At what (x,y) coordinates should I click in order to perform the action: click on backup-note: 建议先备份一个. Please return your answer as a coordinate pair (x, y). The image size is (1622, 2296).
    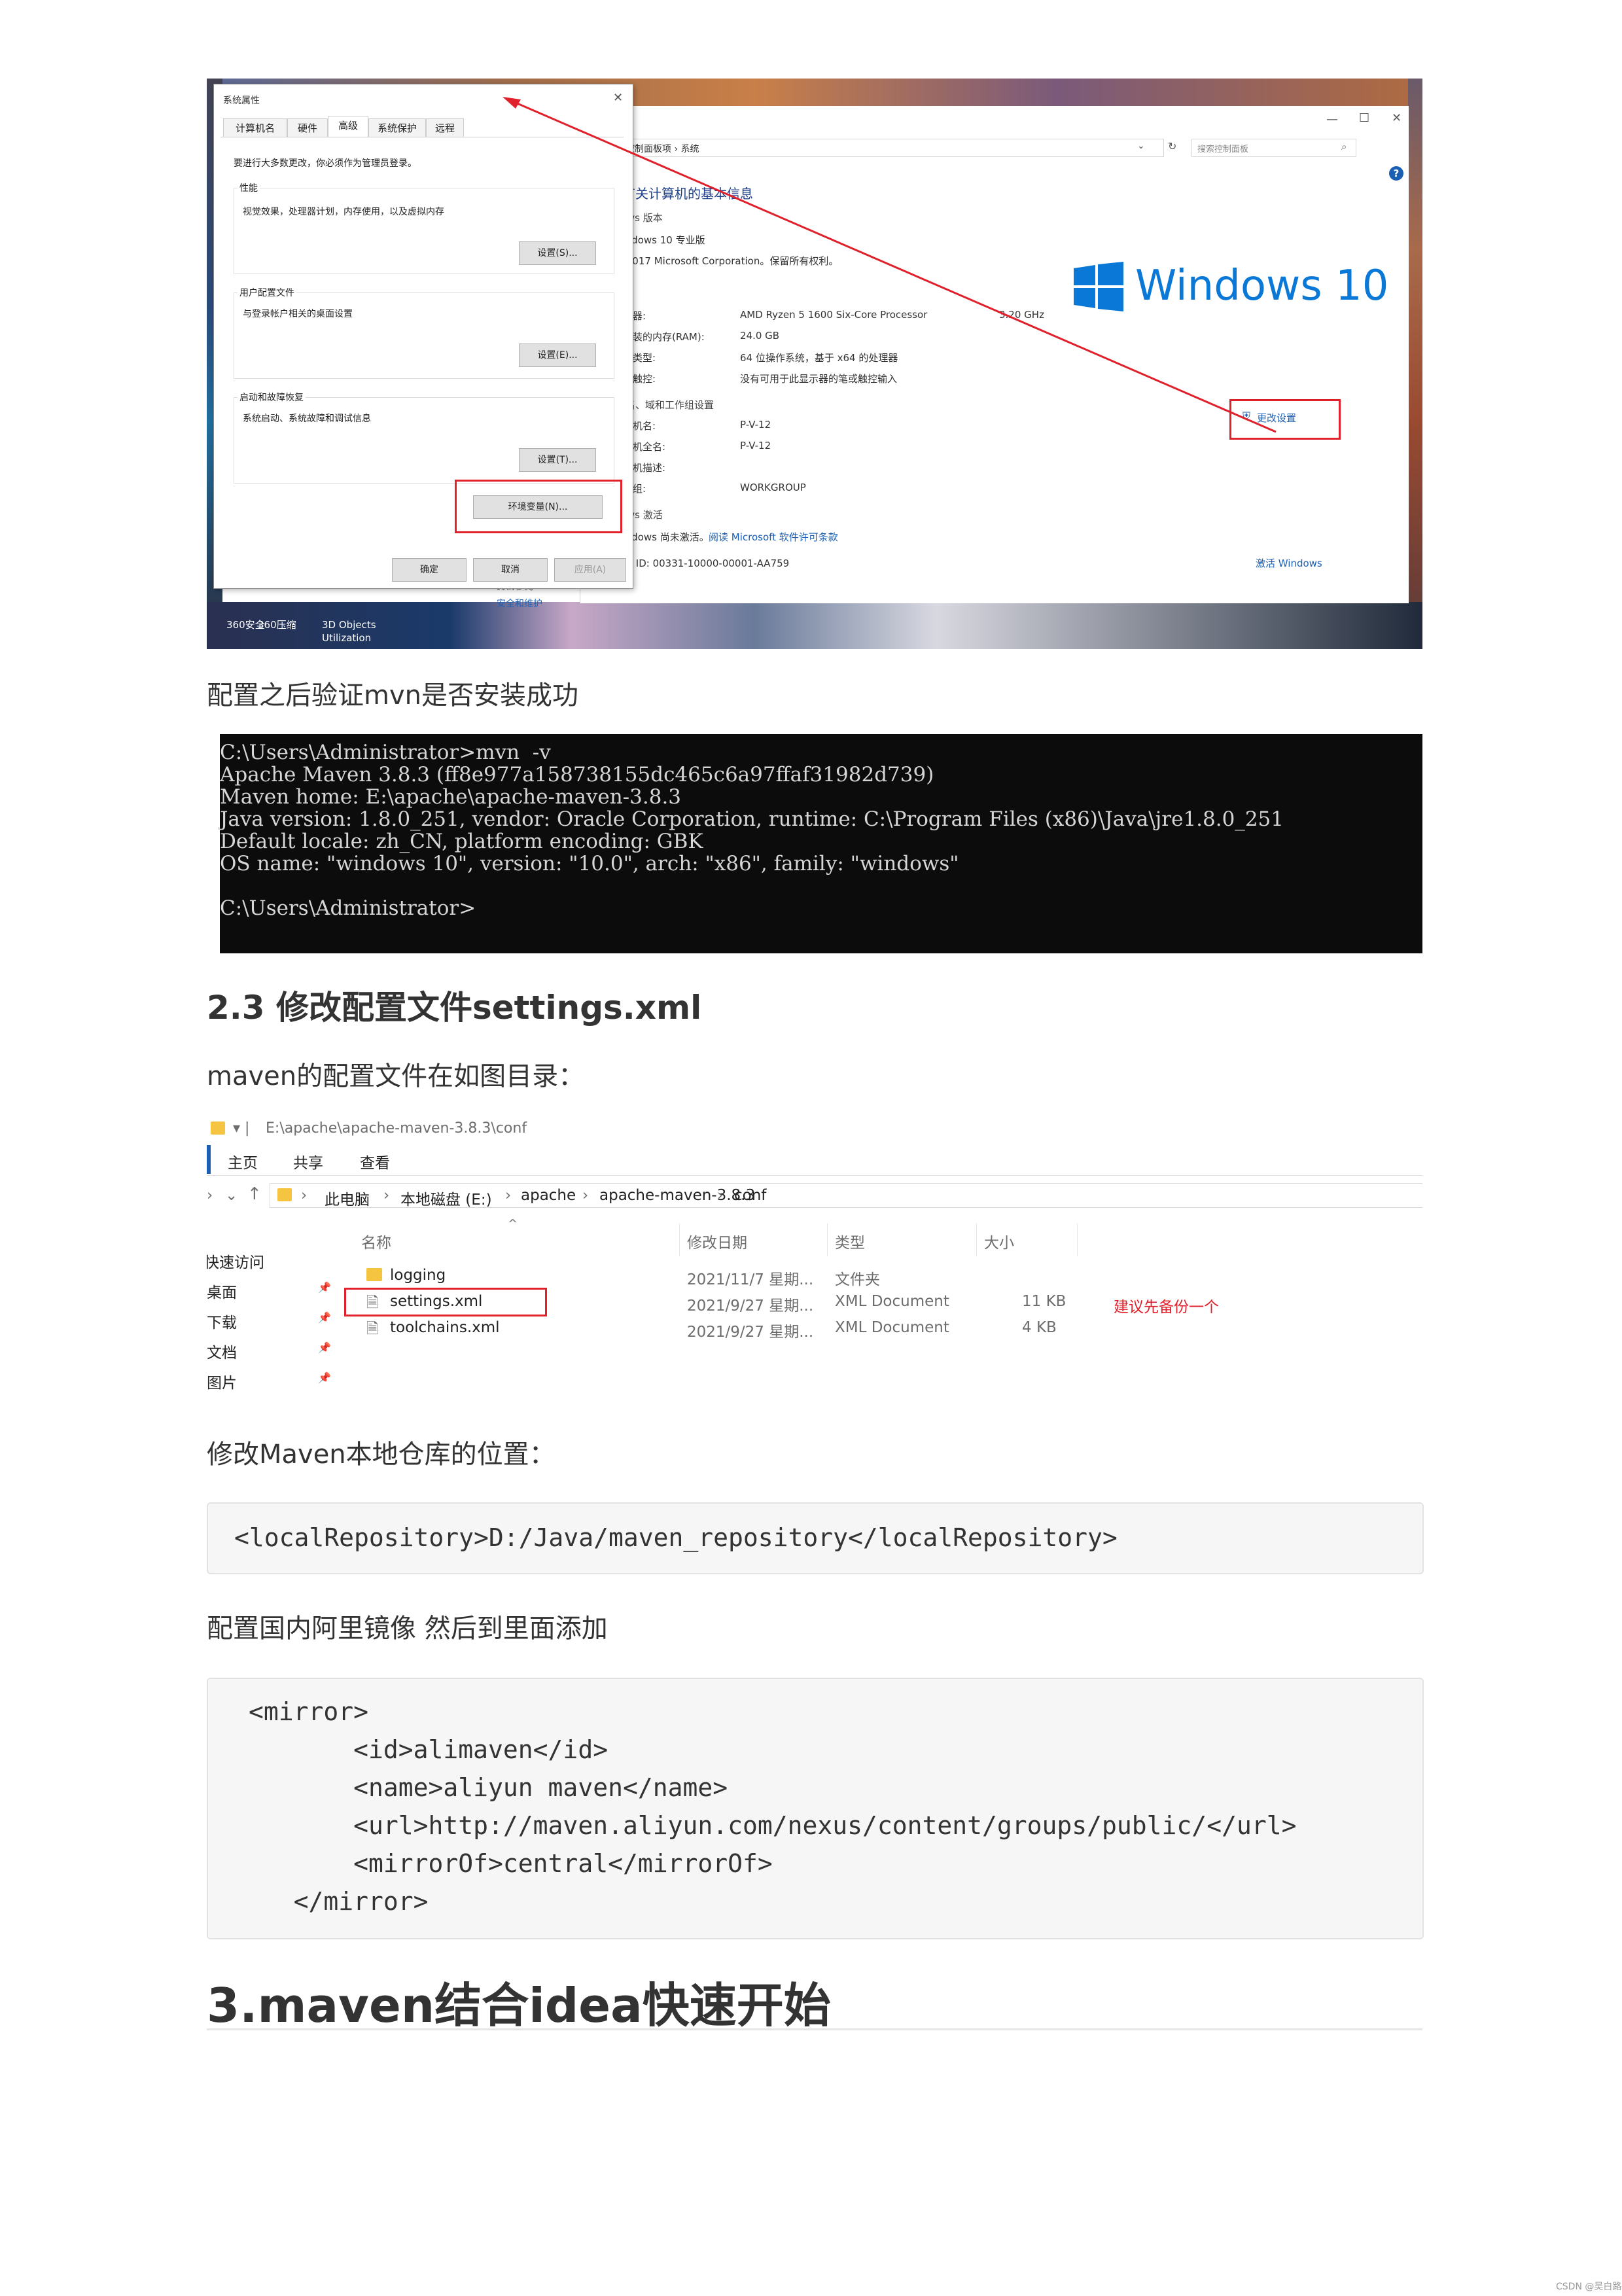
    Looking at the image, I should click on (1166, 1307).